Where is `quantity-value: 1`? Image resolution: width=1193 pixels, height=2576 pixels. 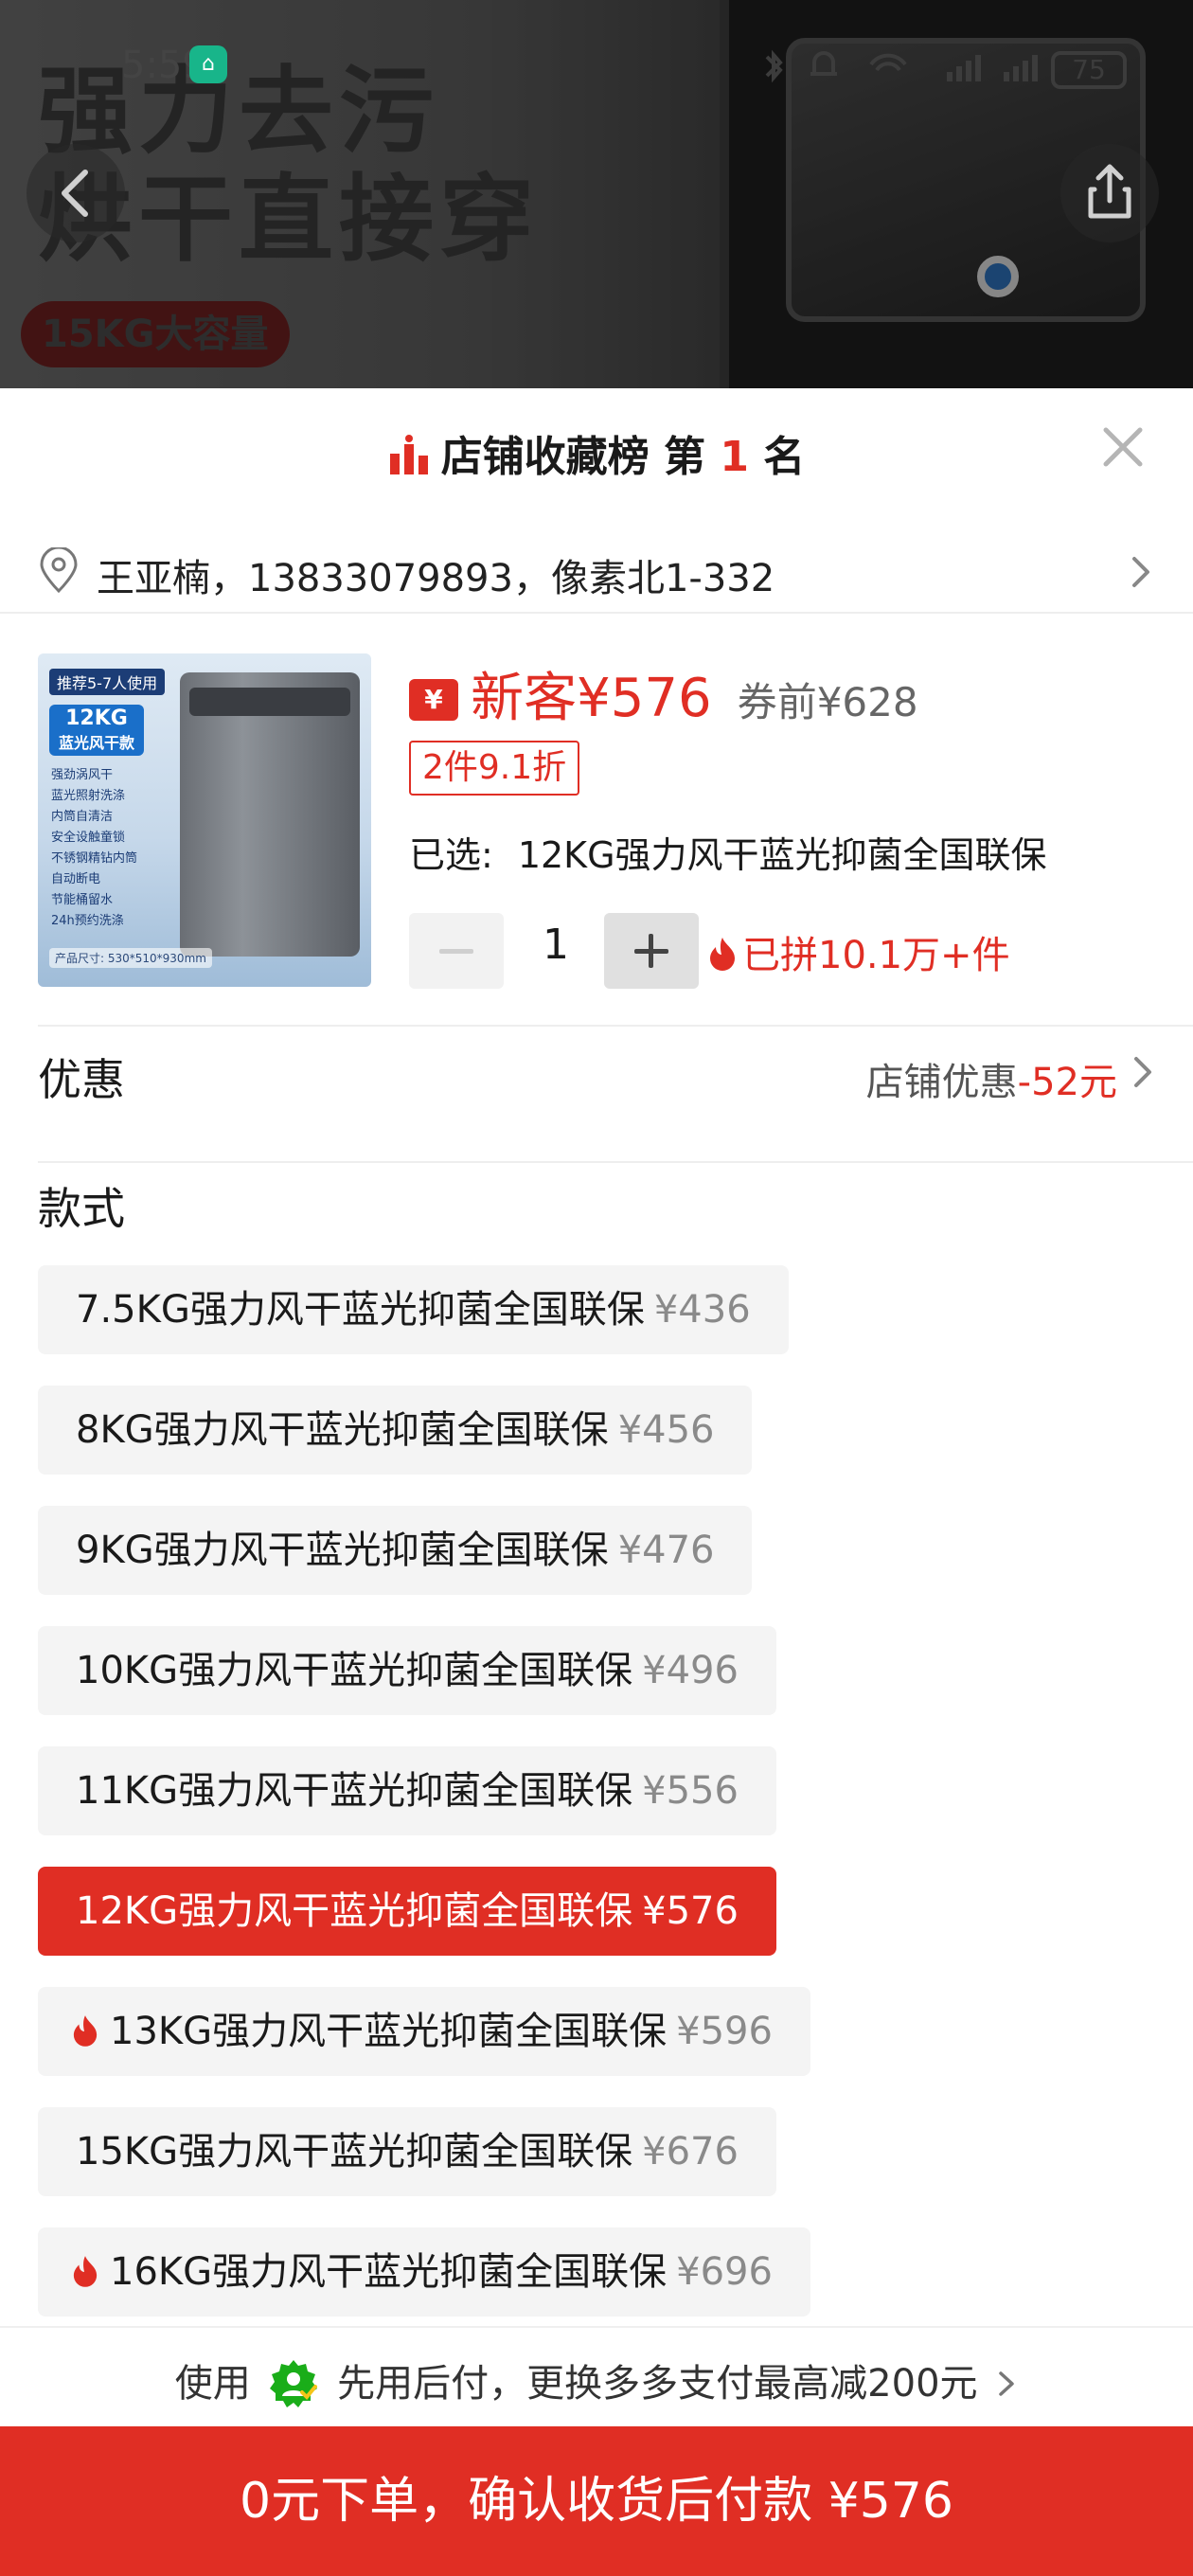 quantity-value: 1 is located at coordinates (556, 945).